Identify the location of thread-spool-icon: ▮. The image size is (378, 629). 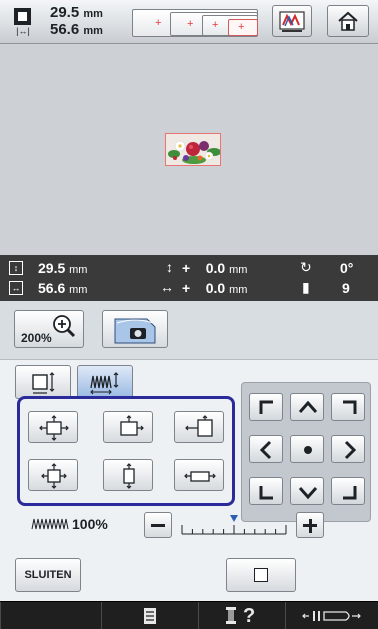
(306, 287).